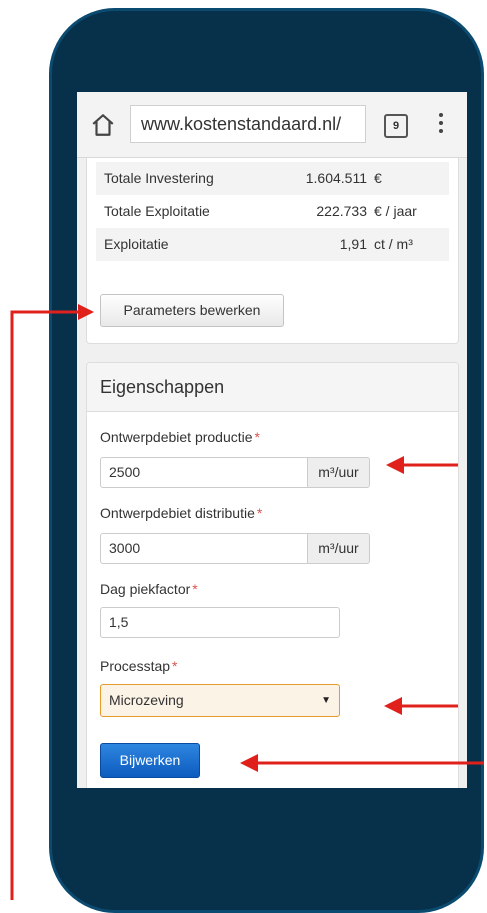  I want to click on row-value: 1.604.511, so click(336, 178).